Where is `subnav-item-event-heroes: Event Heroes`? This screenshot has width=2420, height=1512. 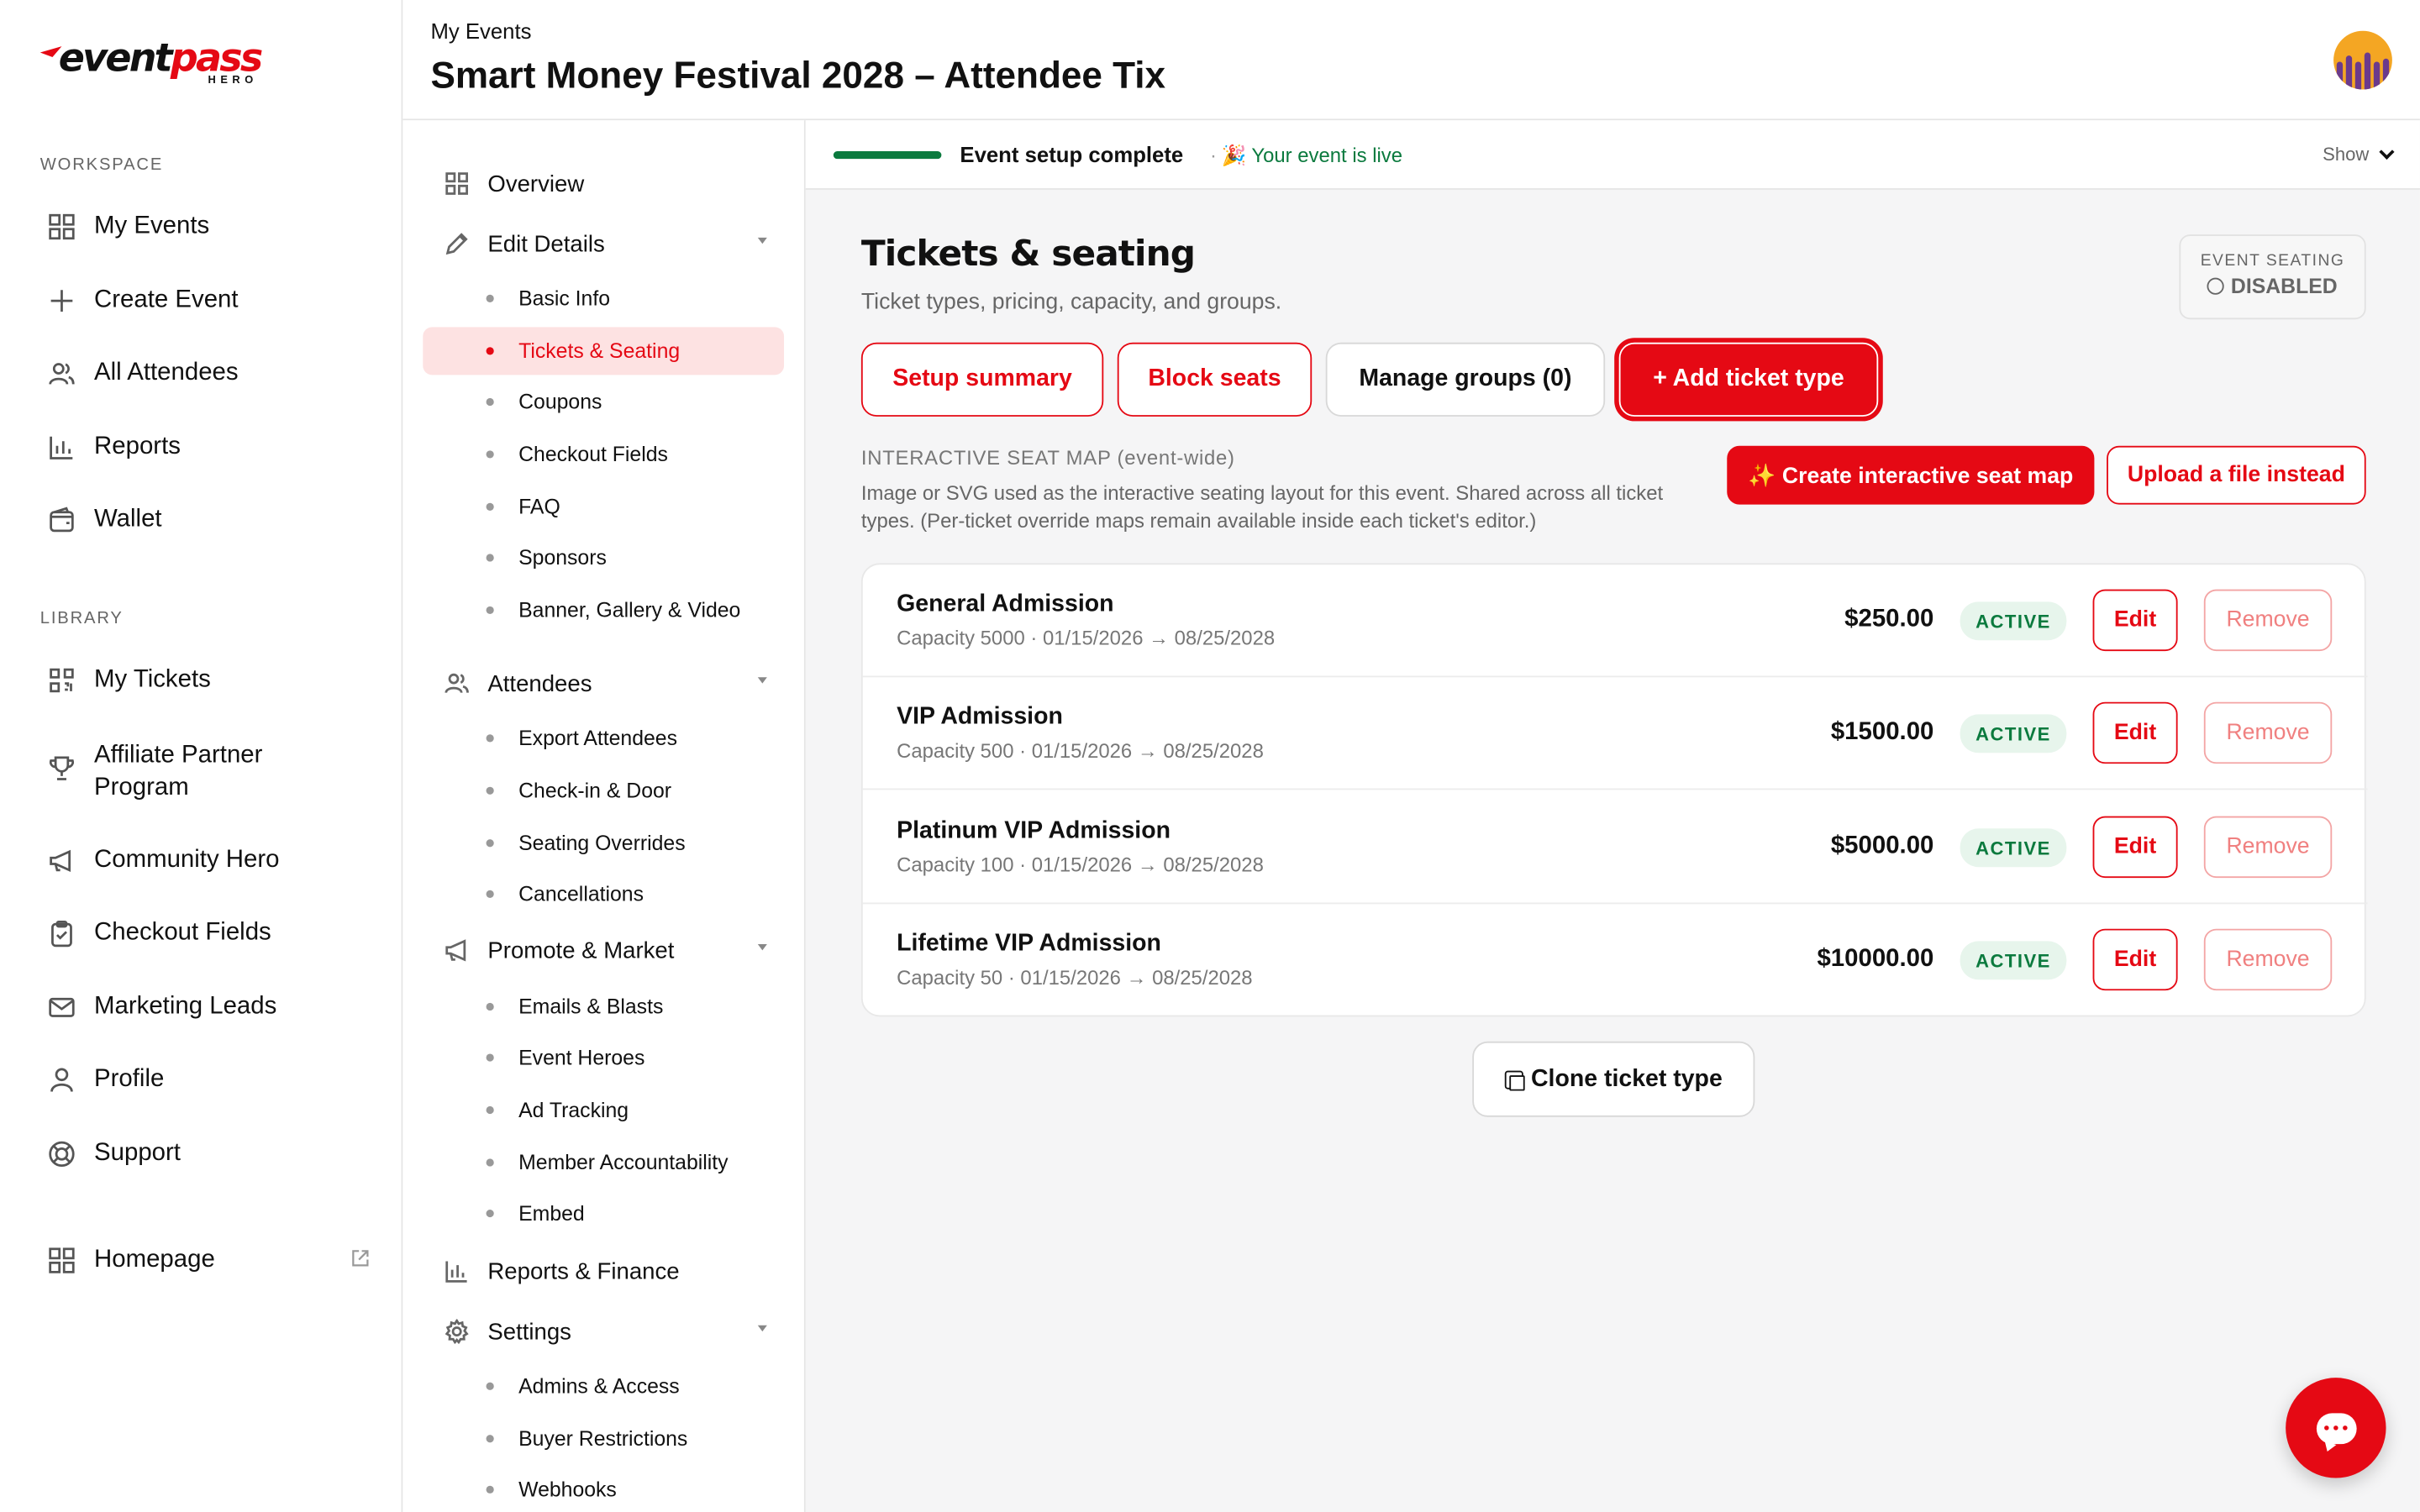 subnav-item-event-heroes: Event Heroes is located at coordinates (603, 1058).